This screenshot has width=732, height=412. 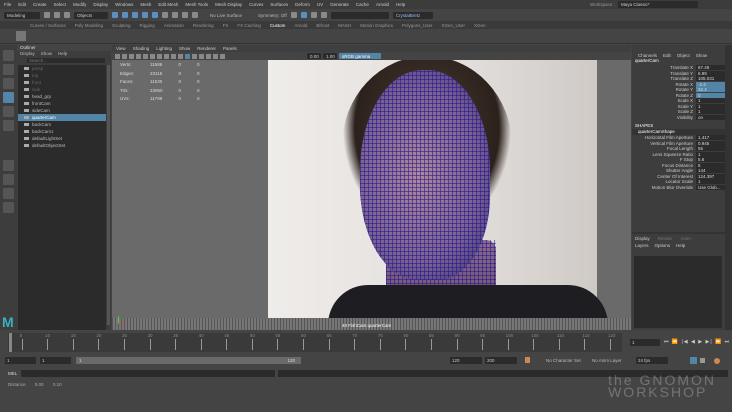 I want to click on menu-deform: Deform, so click(x=302, y=4).